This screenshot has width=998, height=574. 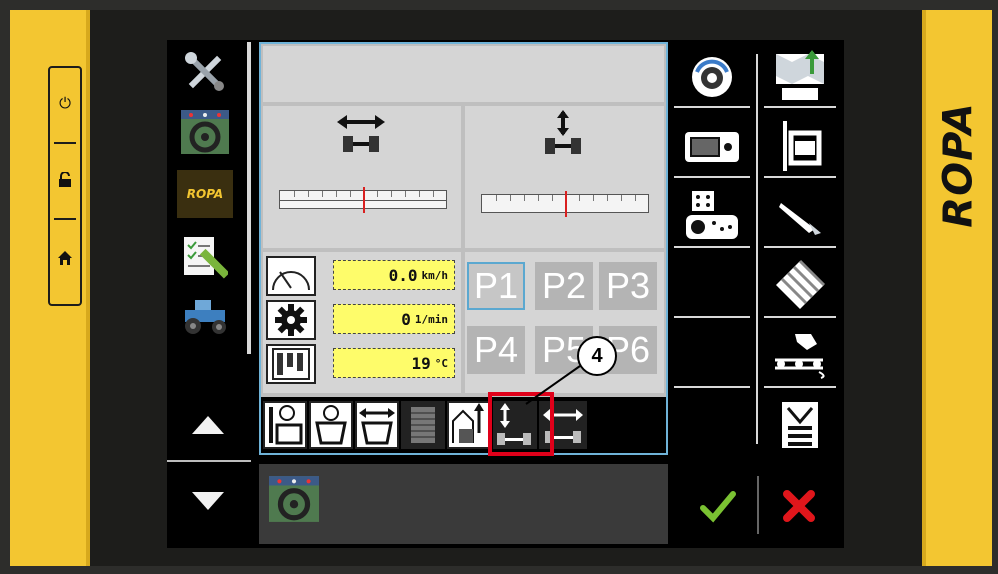 I want to click on lateral-shift-scale, so click(x=363, y=200).